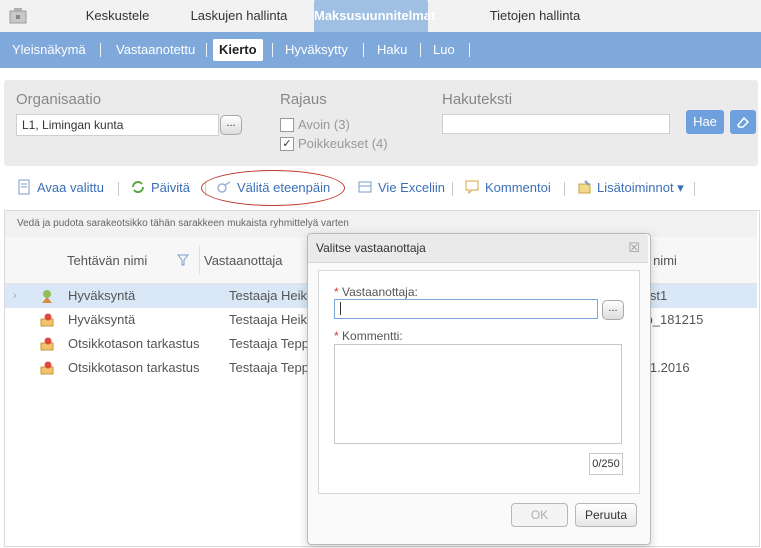  I want to click on more-actions-button: Lisätoiminnot ▾, so click(630, 188).